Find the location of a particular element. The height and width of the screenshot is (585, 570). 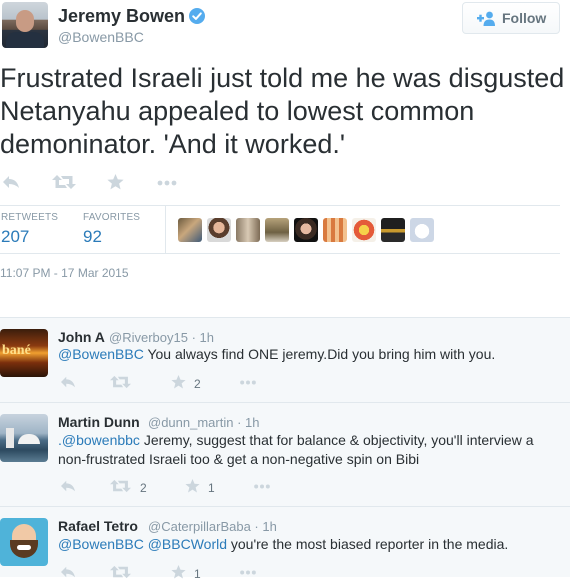

favorite-button is located at coordinates (115, 184).